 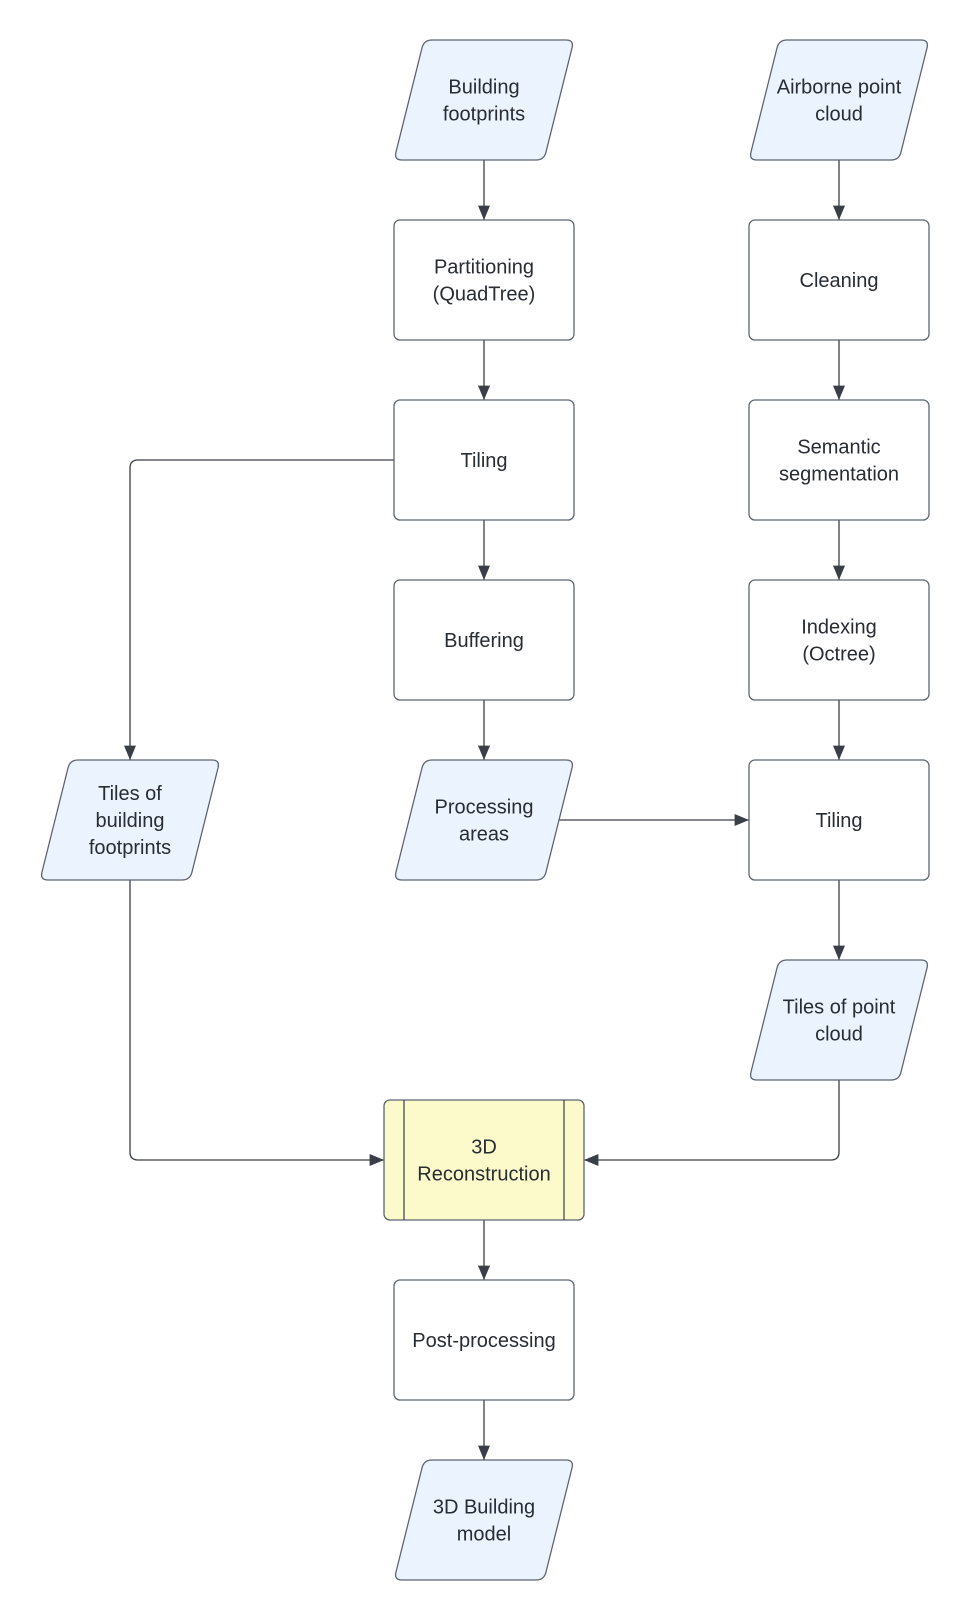 I want to click on node-label: (QuadTree), so click(x=484, y=295).